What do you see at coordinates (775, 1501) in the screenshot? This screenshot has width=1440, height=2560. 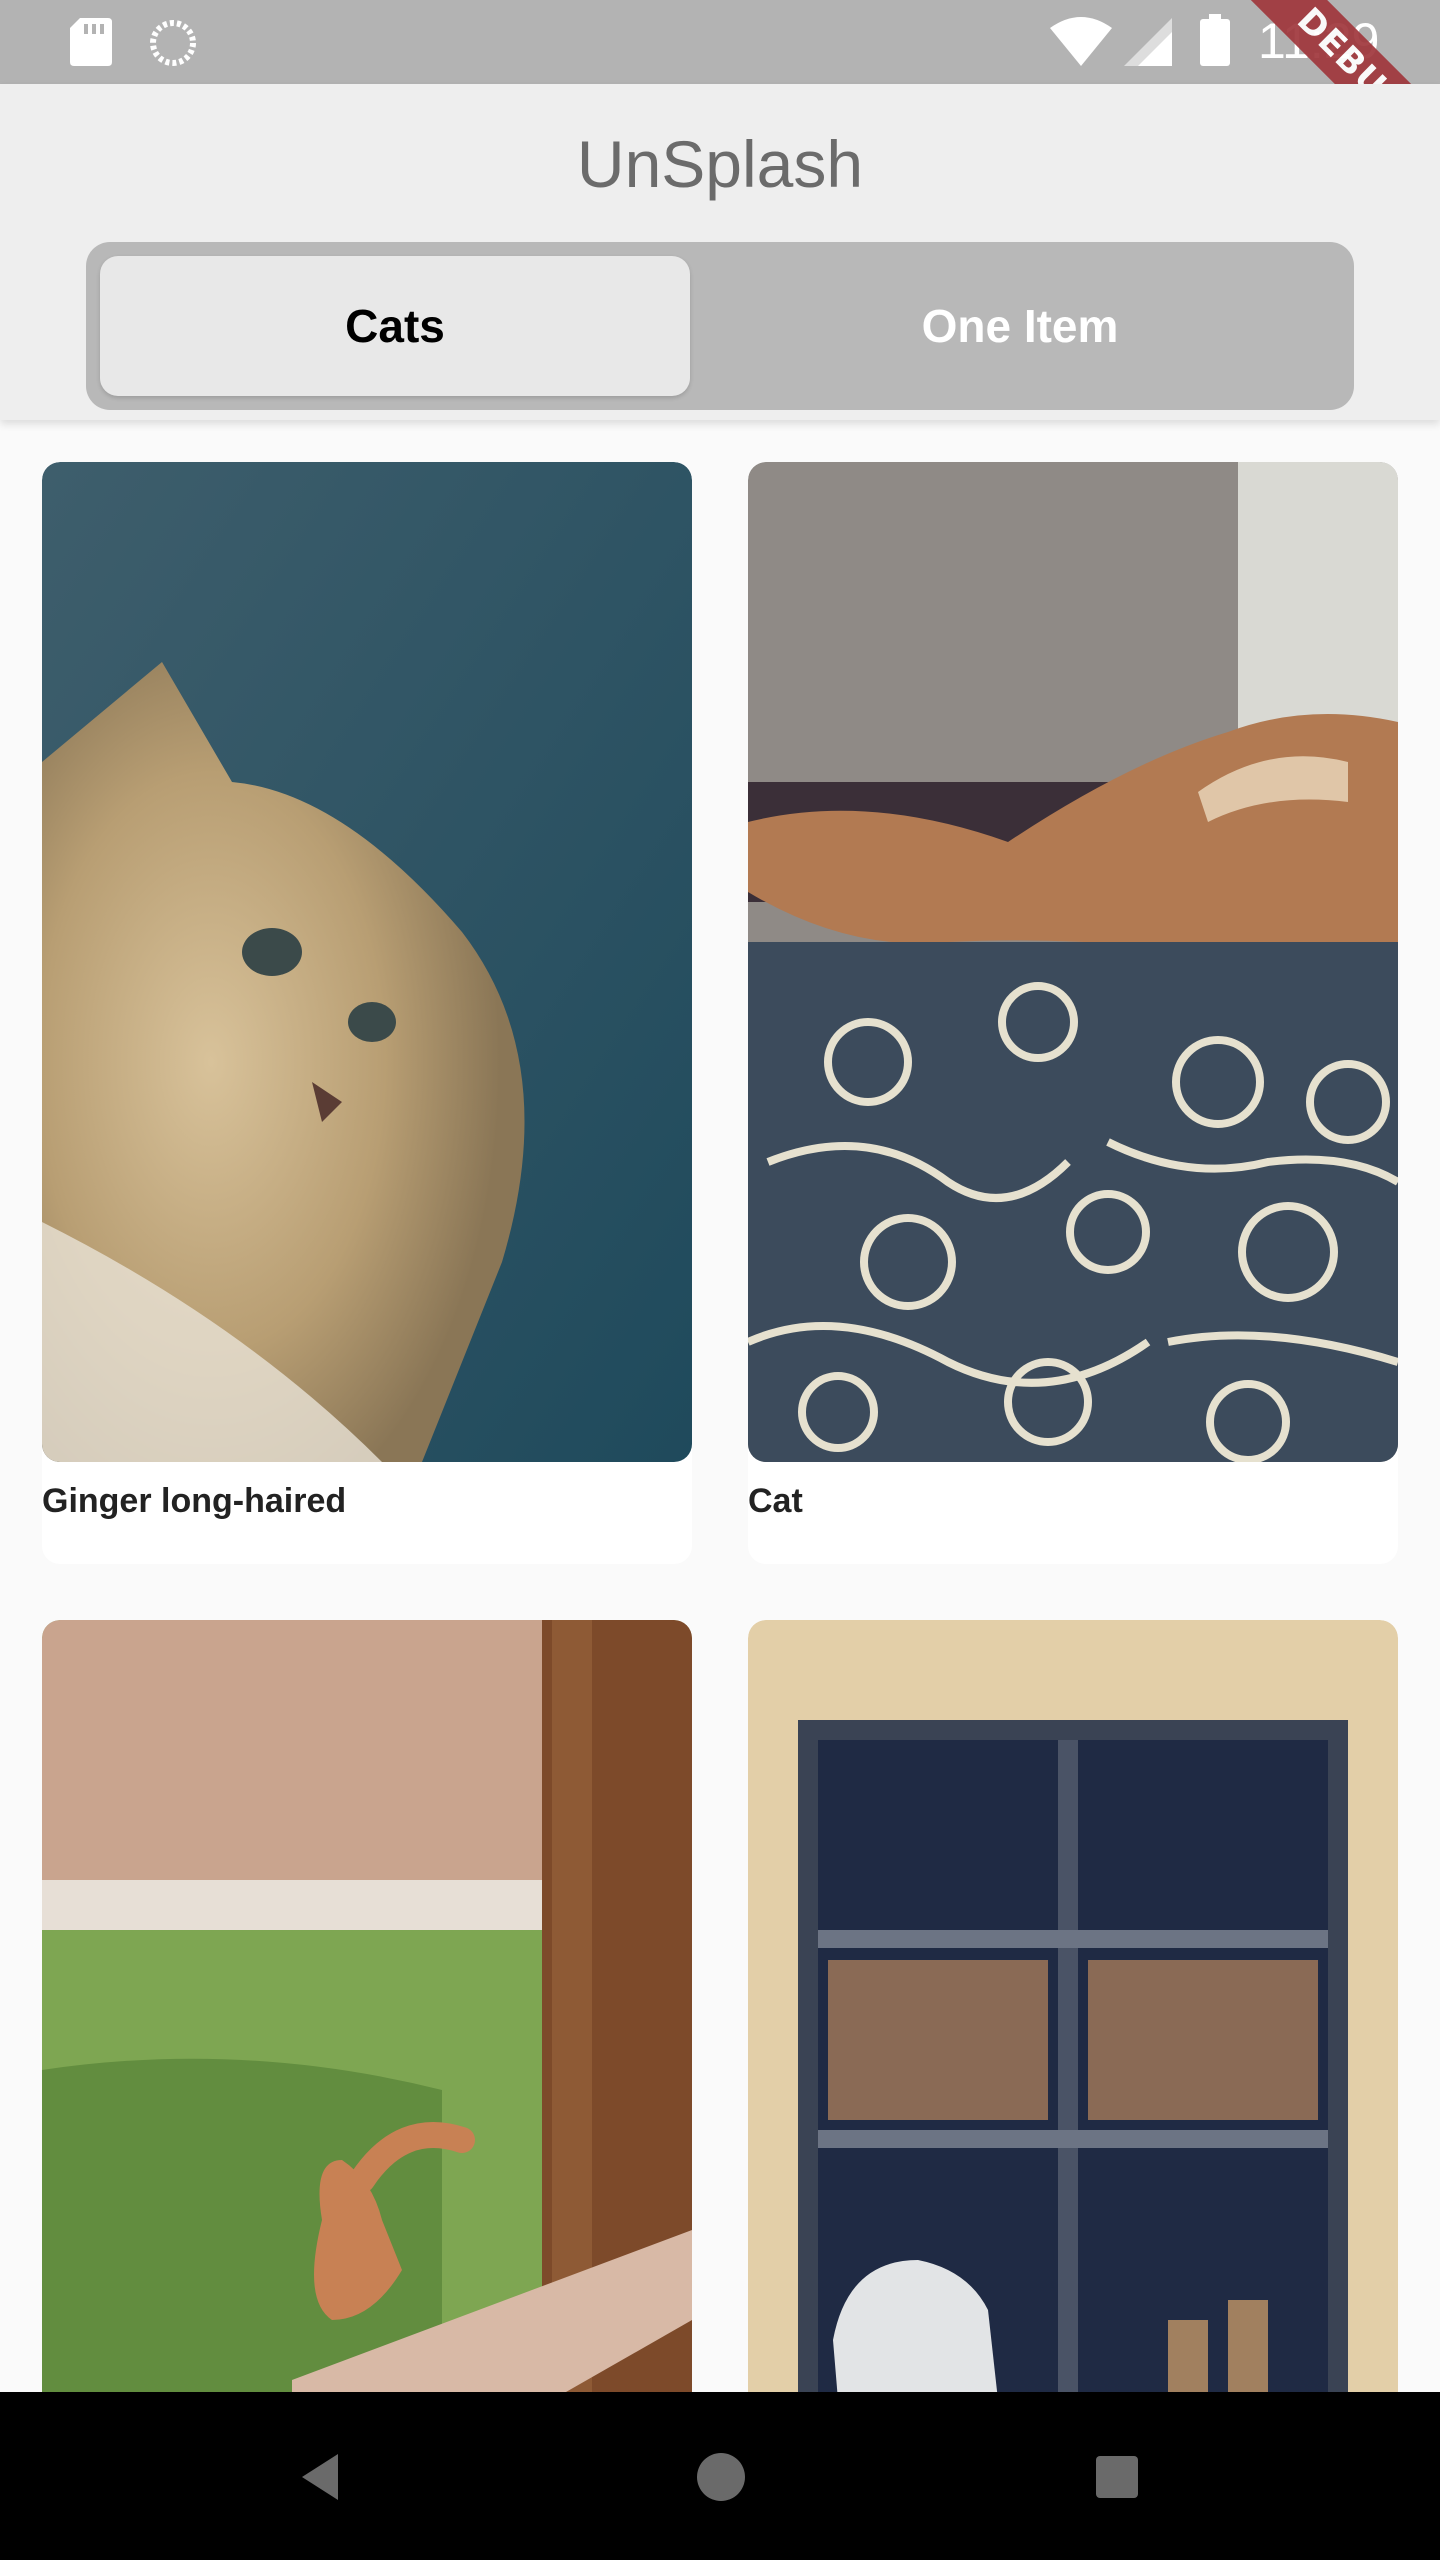 I see `card-caption: Cat` at bounding box center [775, 1501].